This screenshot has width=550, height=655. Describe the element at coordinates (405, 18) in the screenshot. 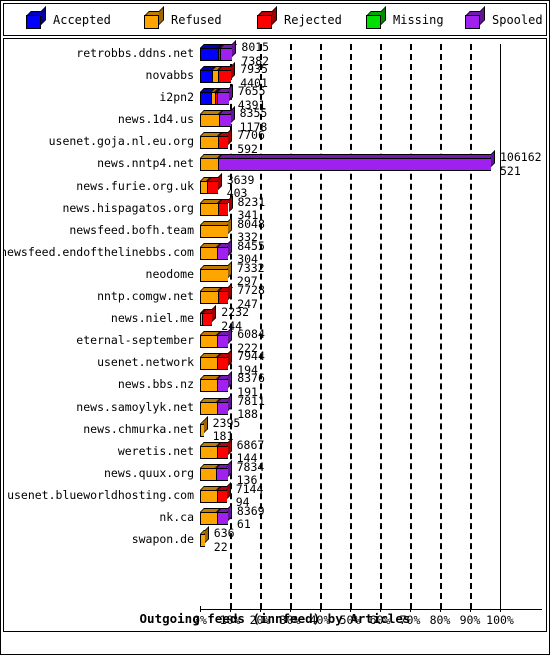

I see `legend-item-missing: Missing` at that location.